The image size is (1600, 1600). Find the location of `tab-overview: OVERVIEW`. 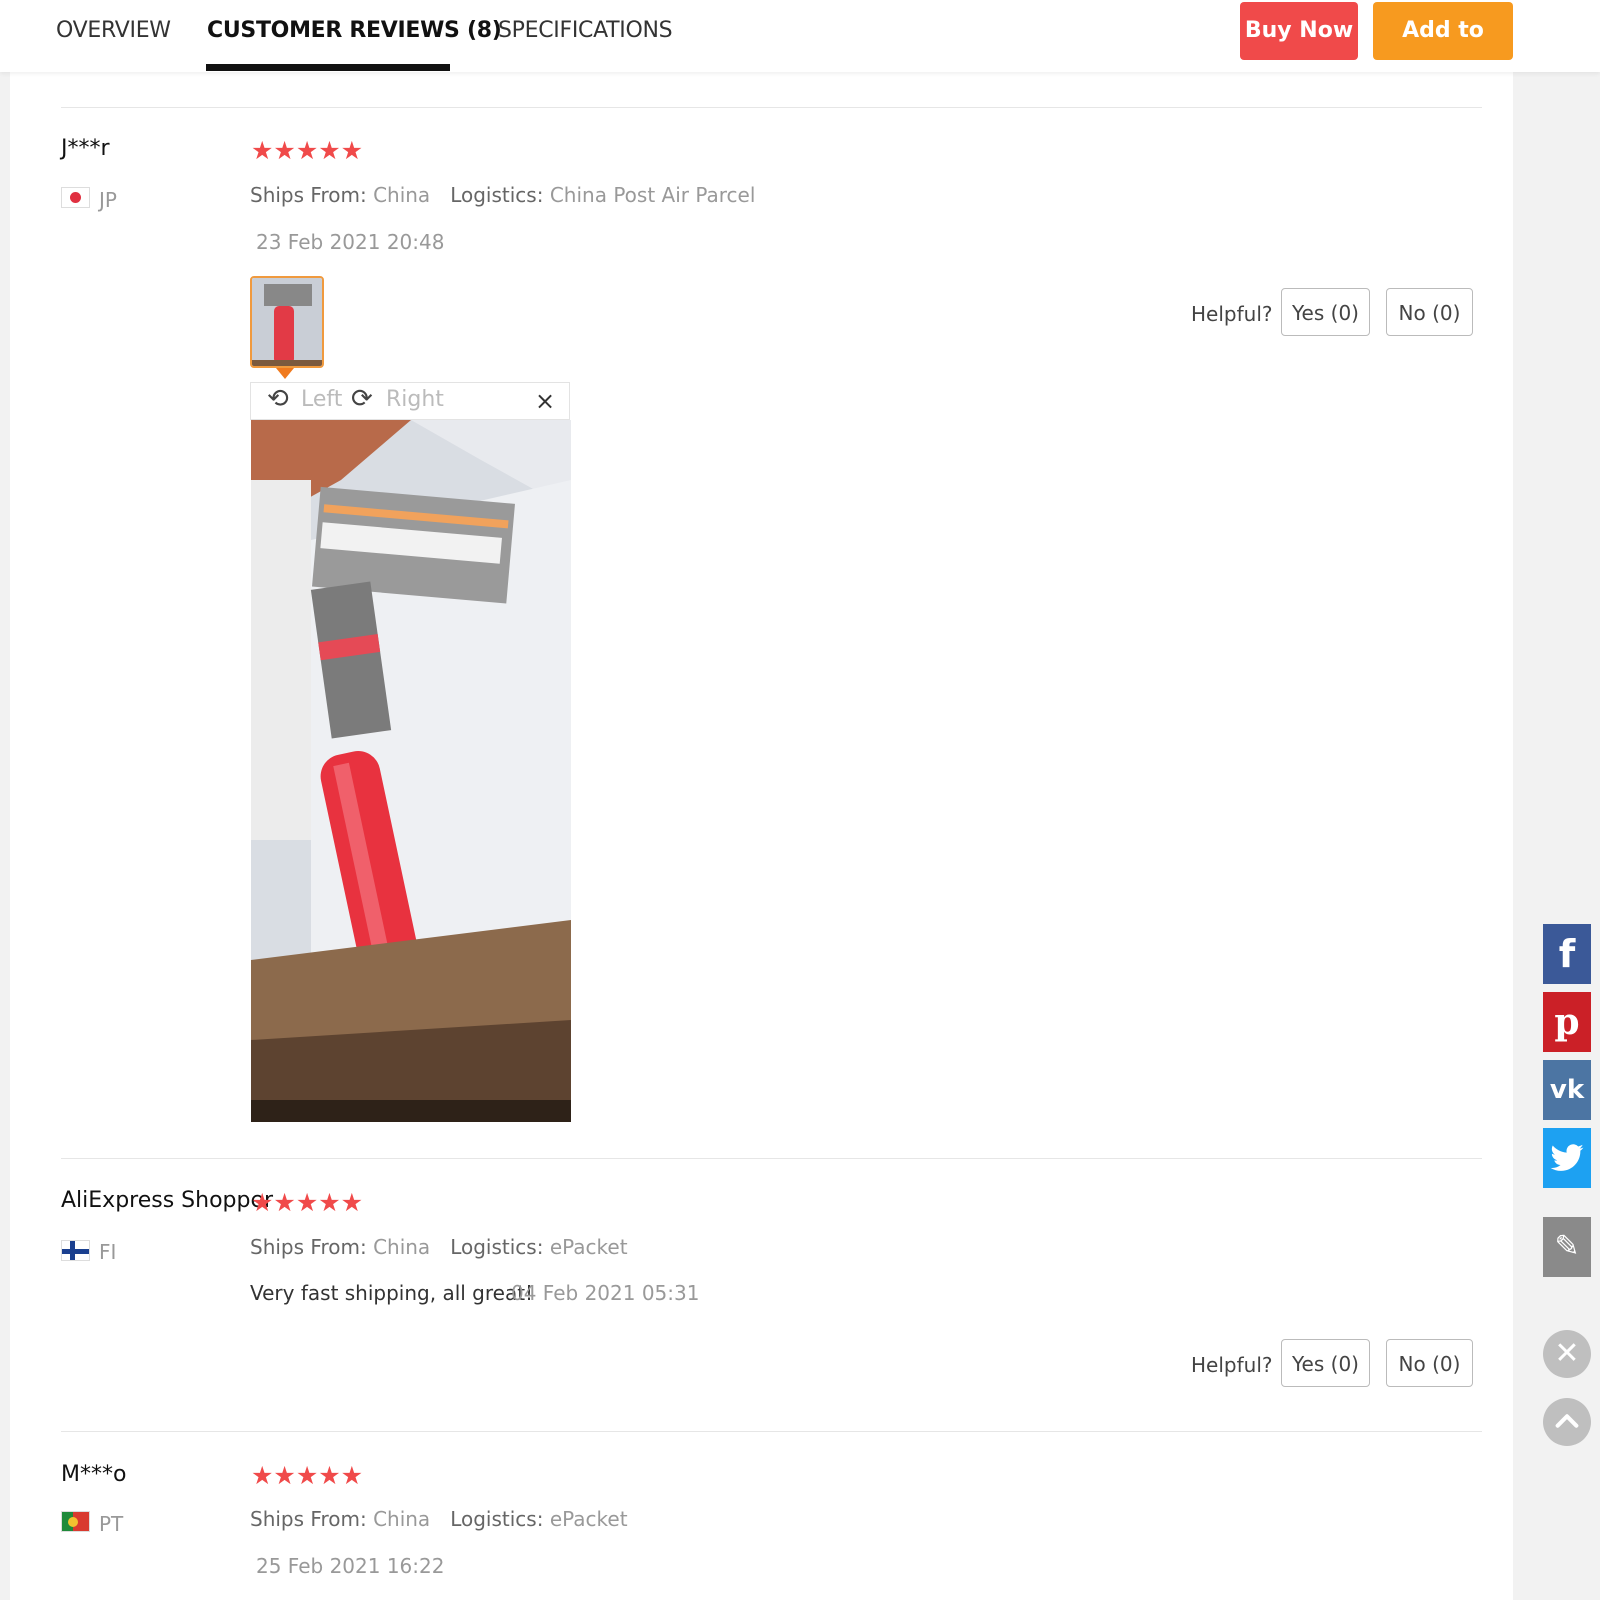

tab-overview: OVERVIEW is located at coordinates (113, 30).